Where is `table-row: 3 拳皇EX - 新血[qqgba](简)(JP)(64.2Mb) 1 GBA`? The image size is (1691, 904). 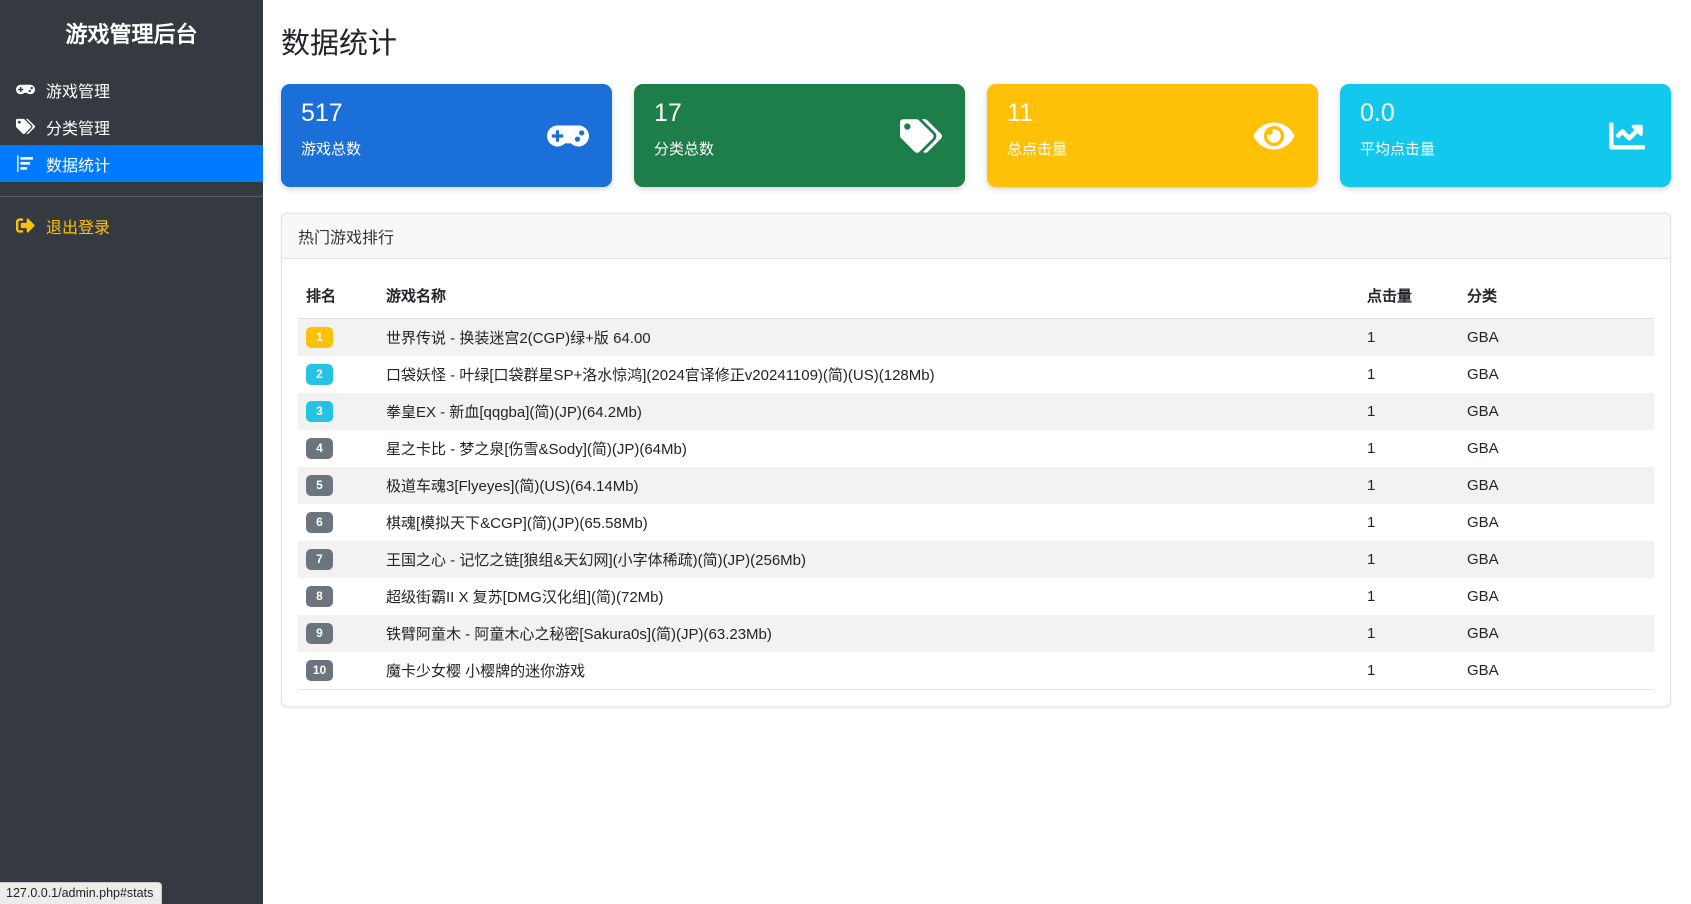
table-row: 3 拳皇EX - 新血[qqgba](简)(JP)(64.2Mb) 1 GBA is located at coordinates (976, 411).